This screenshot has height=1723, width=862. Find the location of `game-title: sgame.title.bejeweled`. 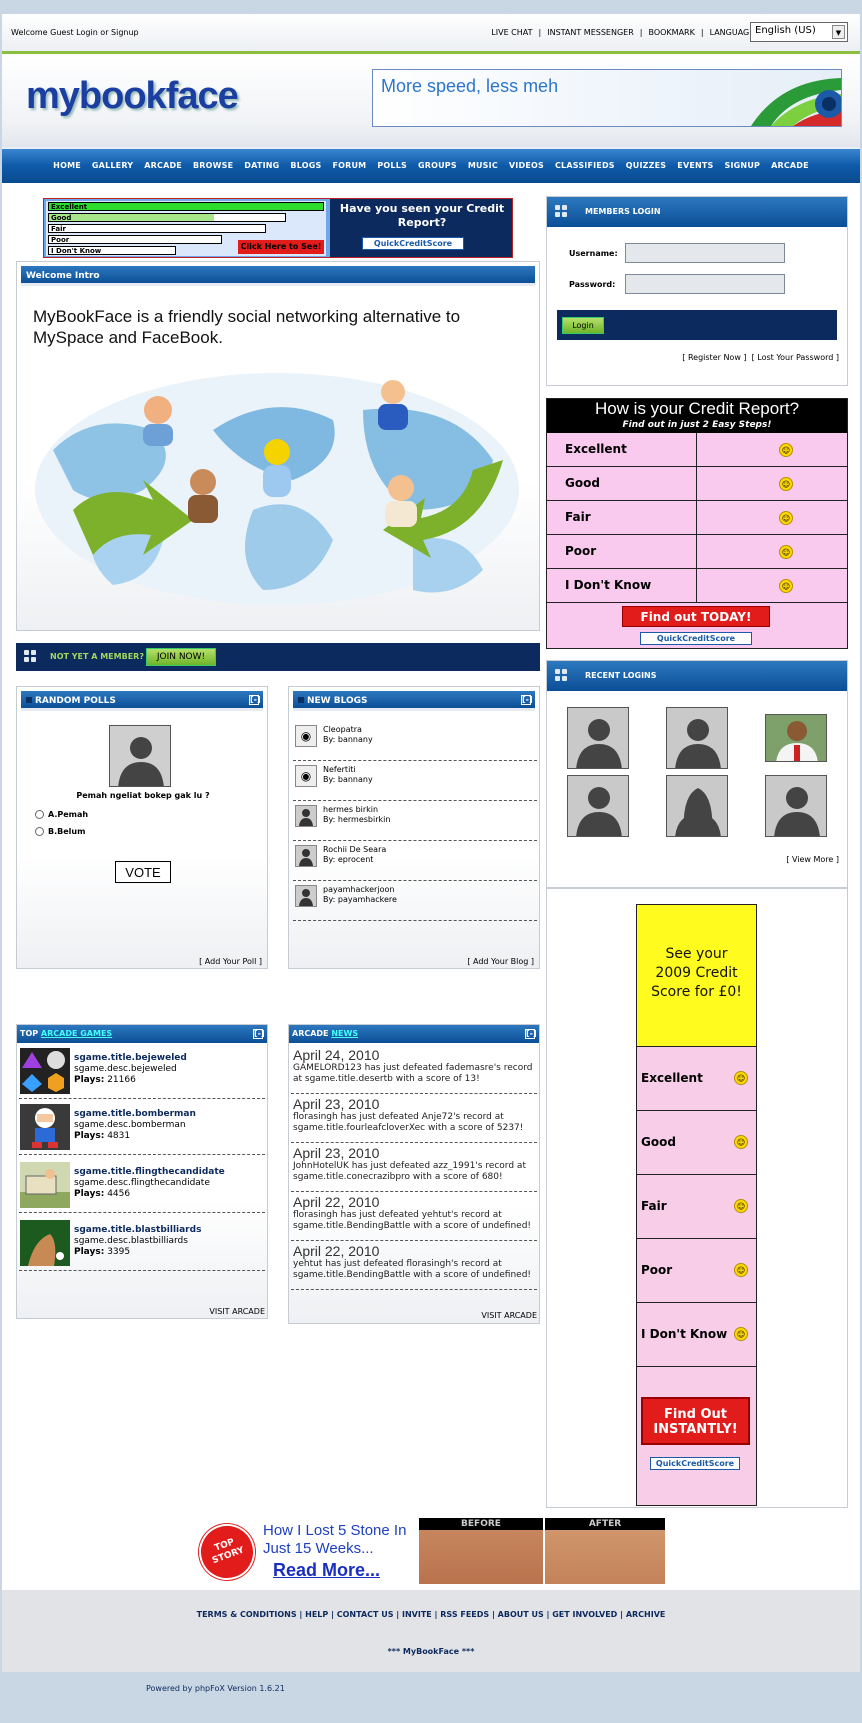

game-title: sgame.title.bejeweled is located at coordinates (130, 1058).